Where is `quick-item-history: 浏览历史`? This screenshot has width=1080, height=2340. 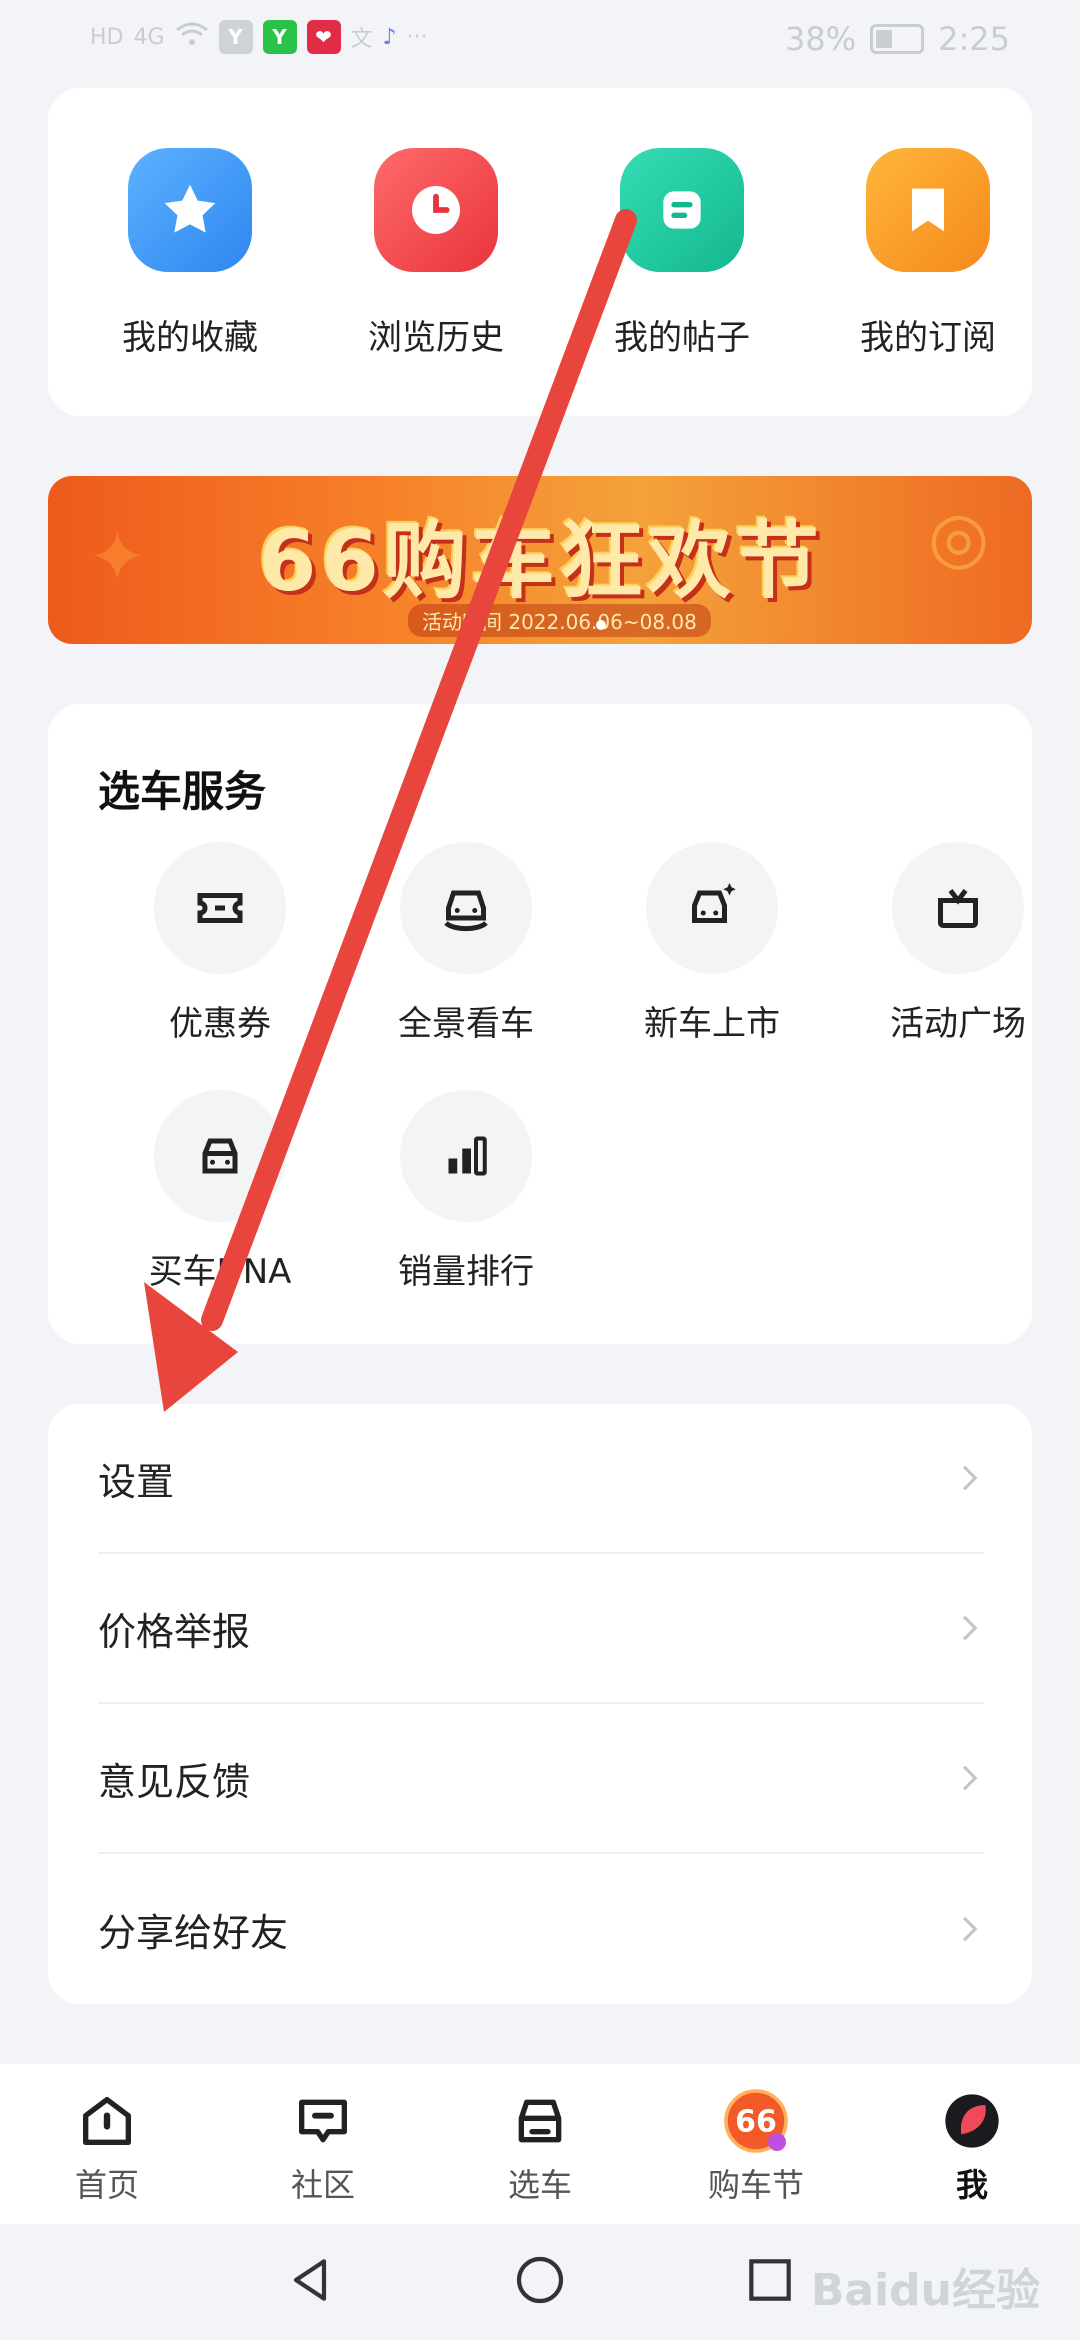 quick-item-history: 浏览历史 is located at coordinates (436, 253).